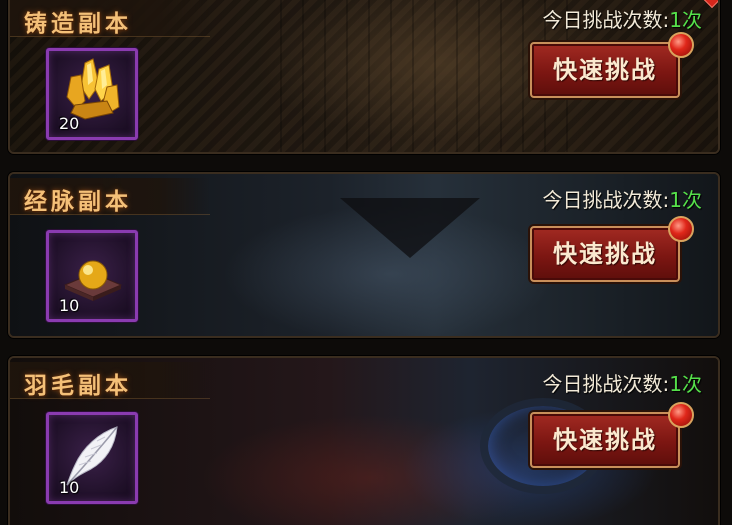  I want to click on dungeon-title: 羽毛副本, so click(78, 385).